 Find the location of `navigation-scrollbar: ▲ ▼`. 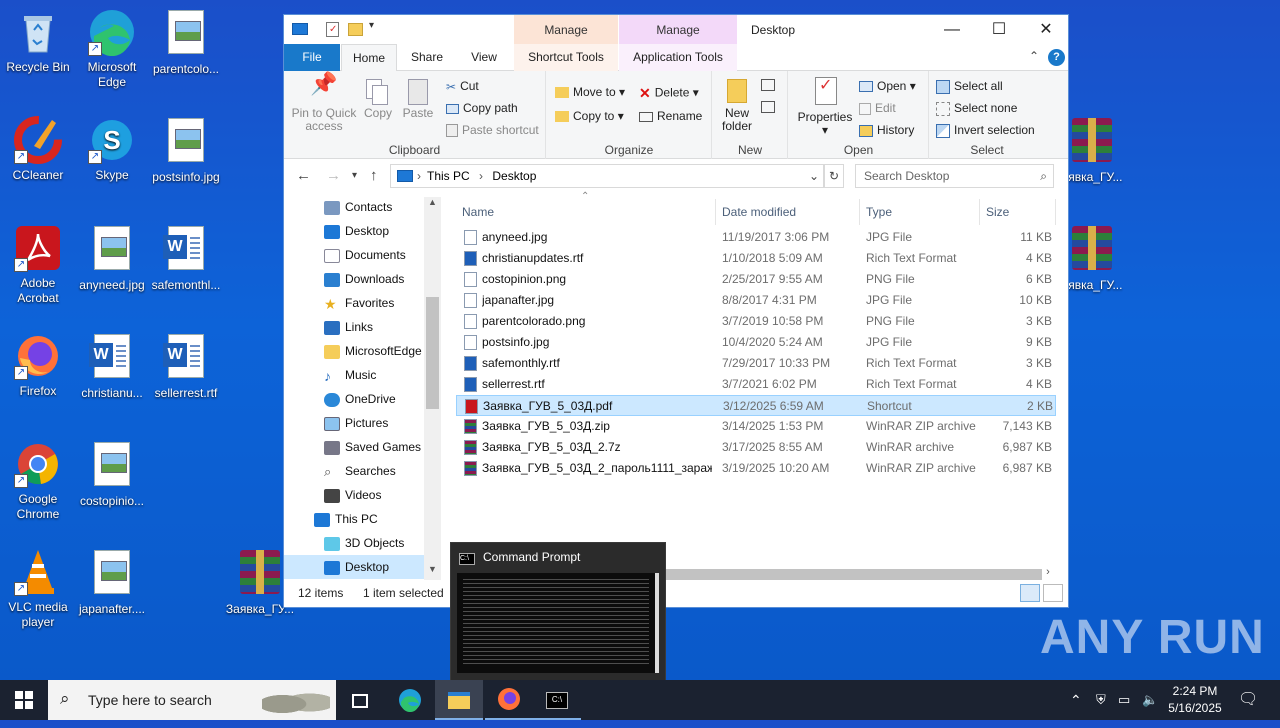

navigation-scrollbar: ▲ ▼ is located at coordinates (432, 388).